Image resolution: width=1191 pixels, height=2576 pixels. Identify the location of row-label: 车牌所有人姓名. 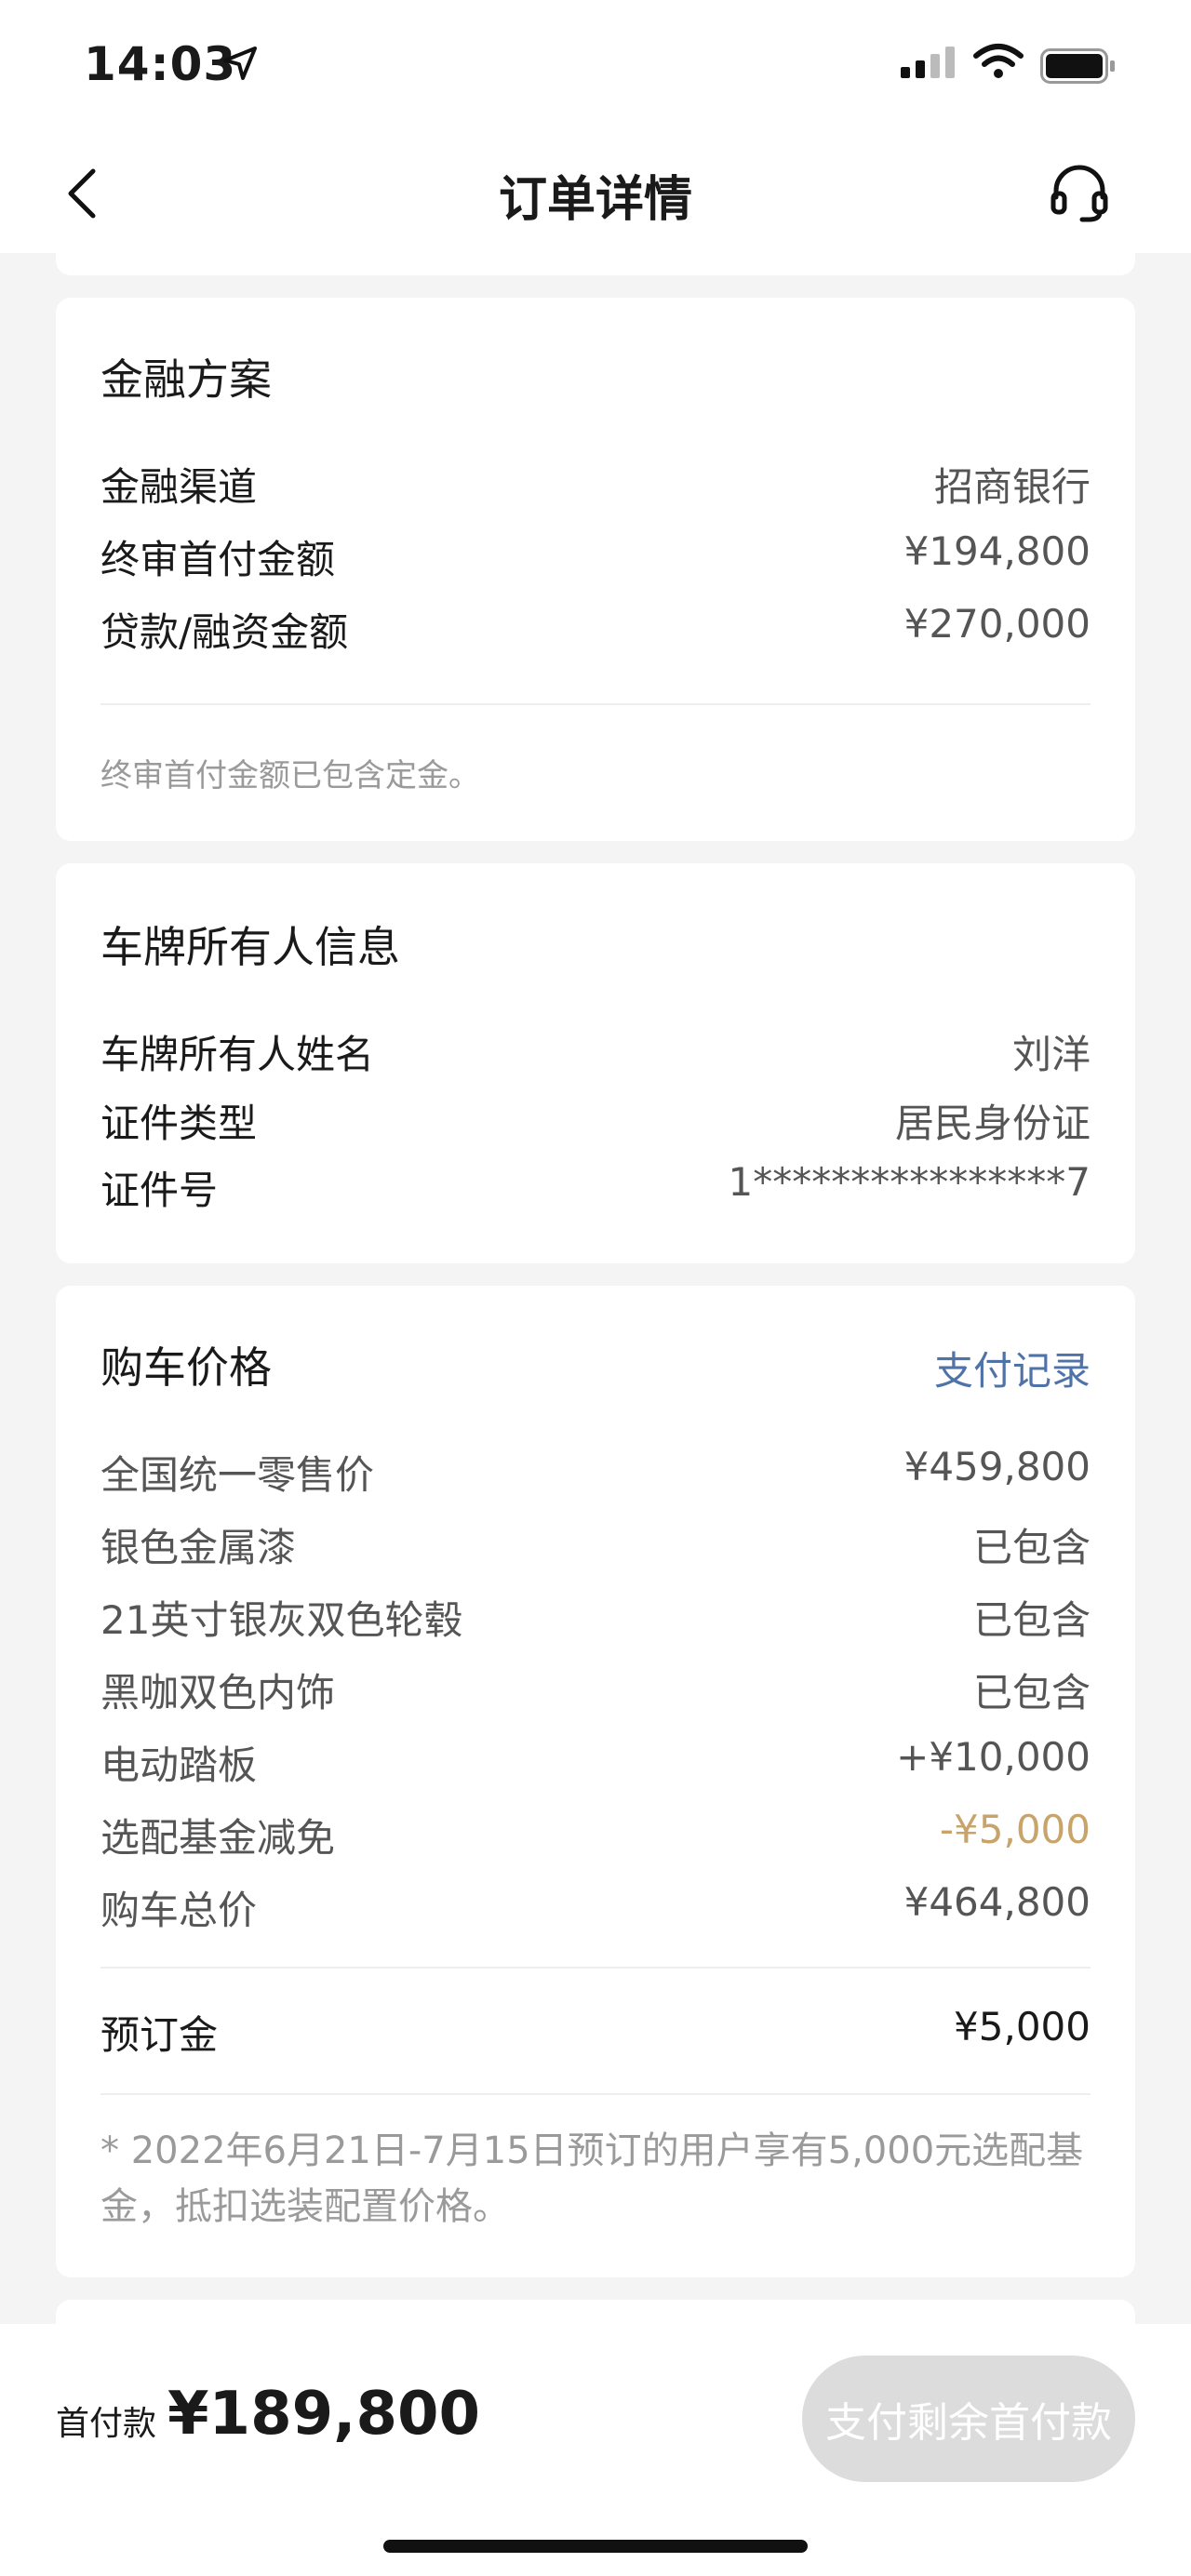
(237, 1054).